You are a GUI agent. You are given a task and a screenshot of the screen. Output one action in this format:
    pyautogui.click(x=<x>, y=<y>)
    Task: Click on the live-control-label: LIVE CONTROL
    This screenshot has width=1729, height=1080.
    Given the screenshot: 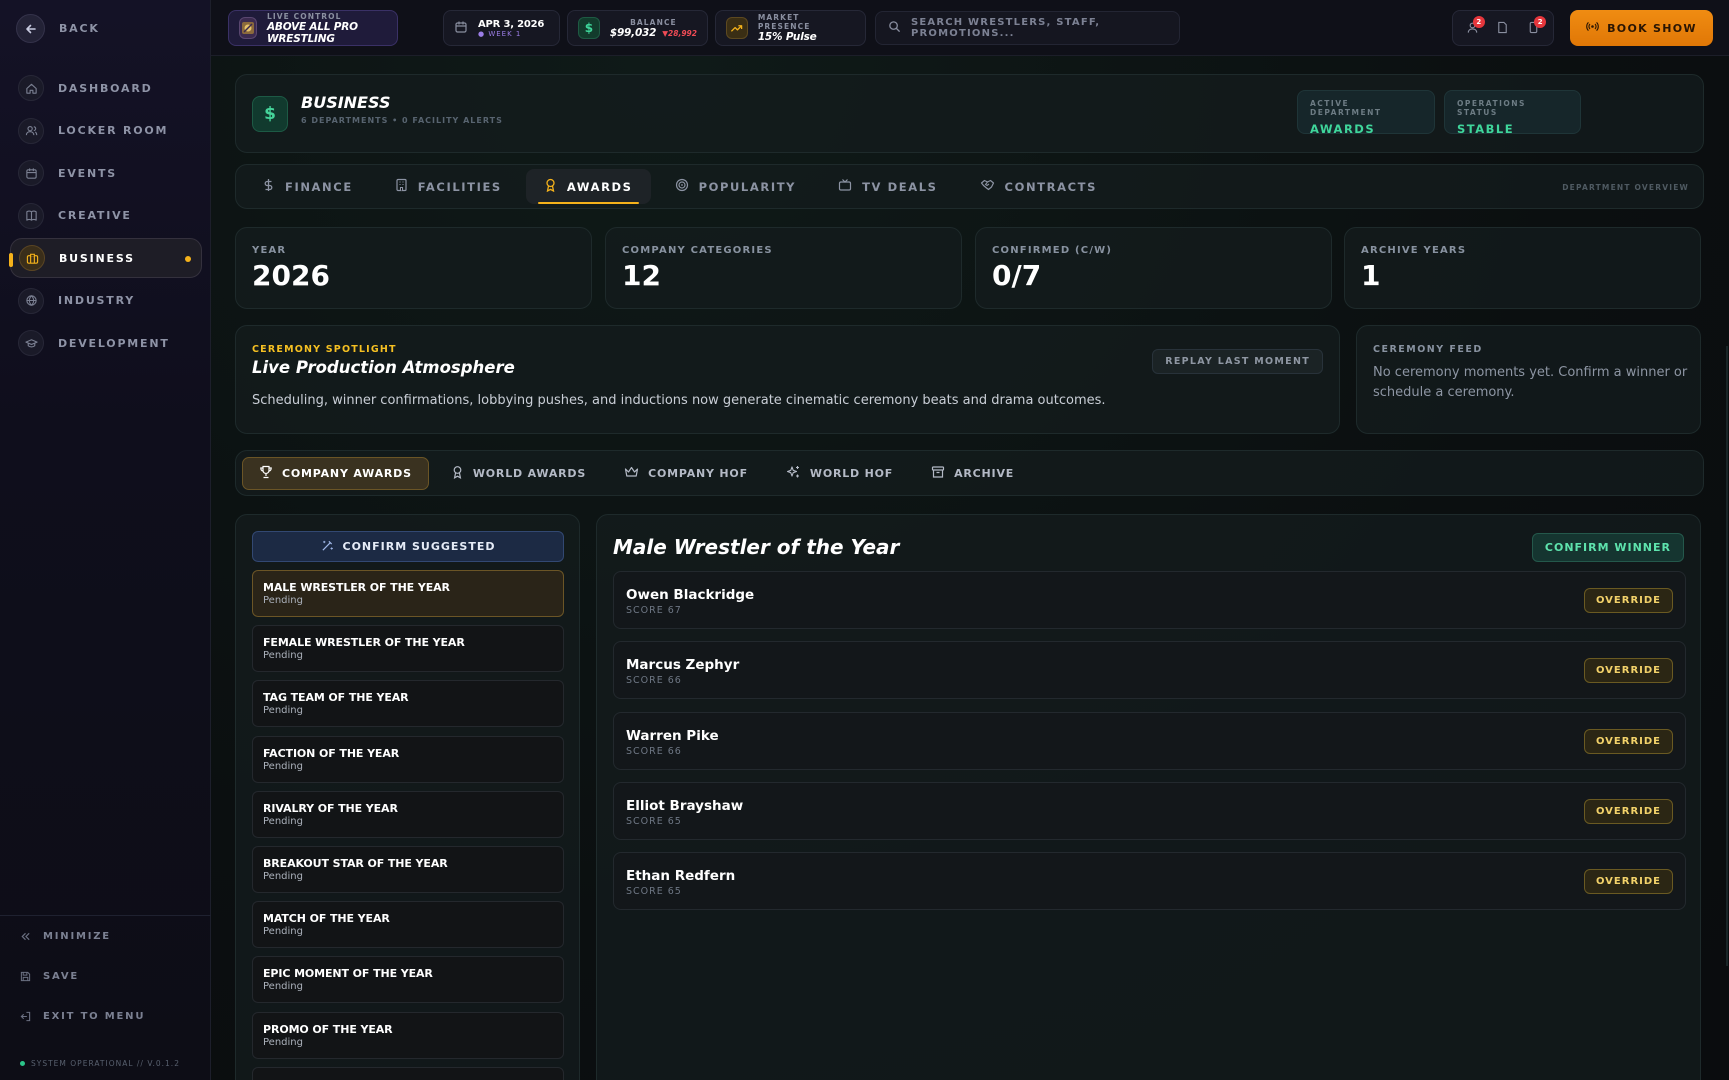 What is the action you would take?
    pyautogui.click(x=304, y=16)
    